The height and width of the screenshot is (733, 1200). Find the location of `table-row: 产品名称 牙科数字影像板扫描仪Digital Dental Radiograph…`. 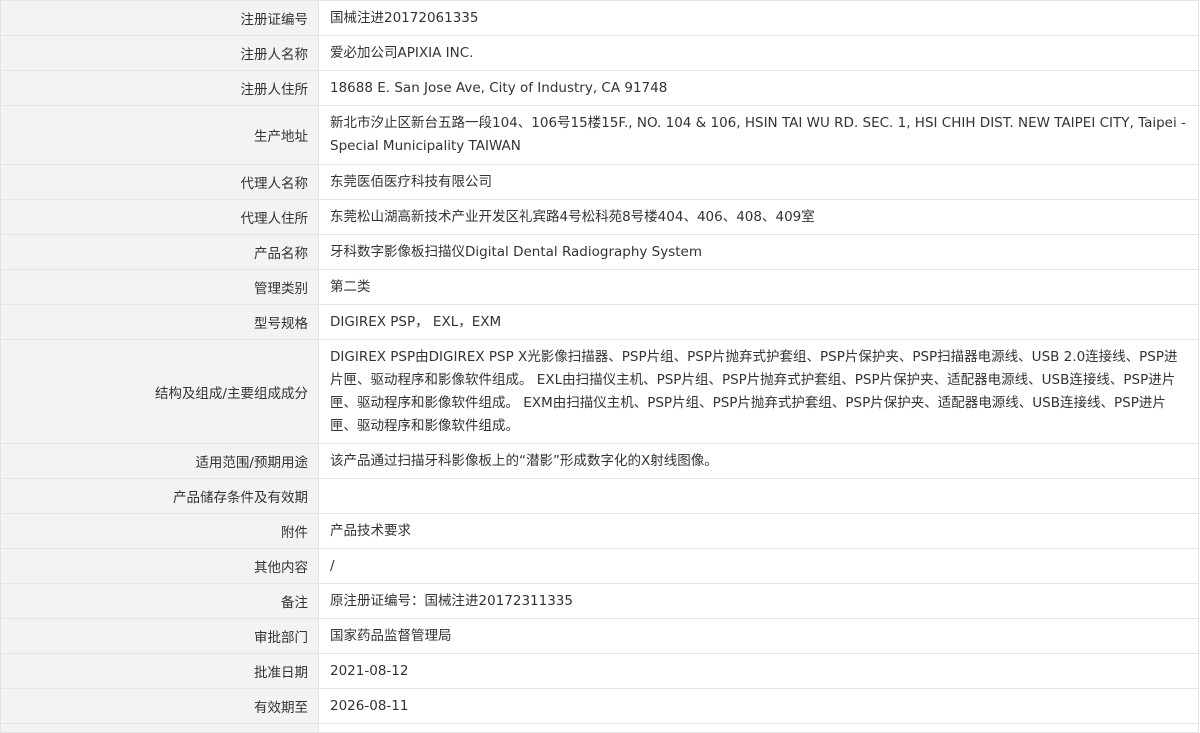

table-row: 产品名称 牙科数字影像板扫描仪Digital Dental Radiograph… is located at coordinates (599, 252).